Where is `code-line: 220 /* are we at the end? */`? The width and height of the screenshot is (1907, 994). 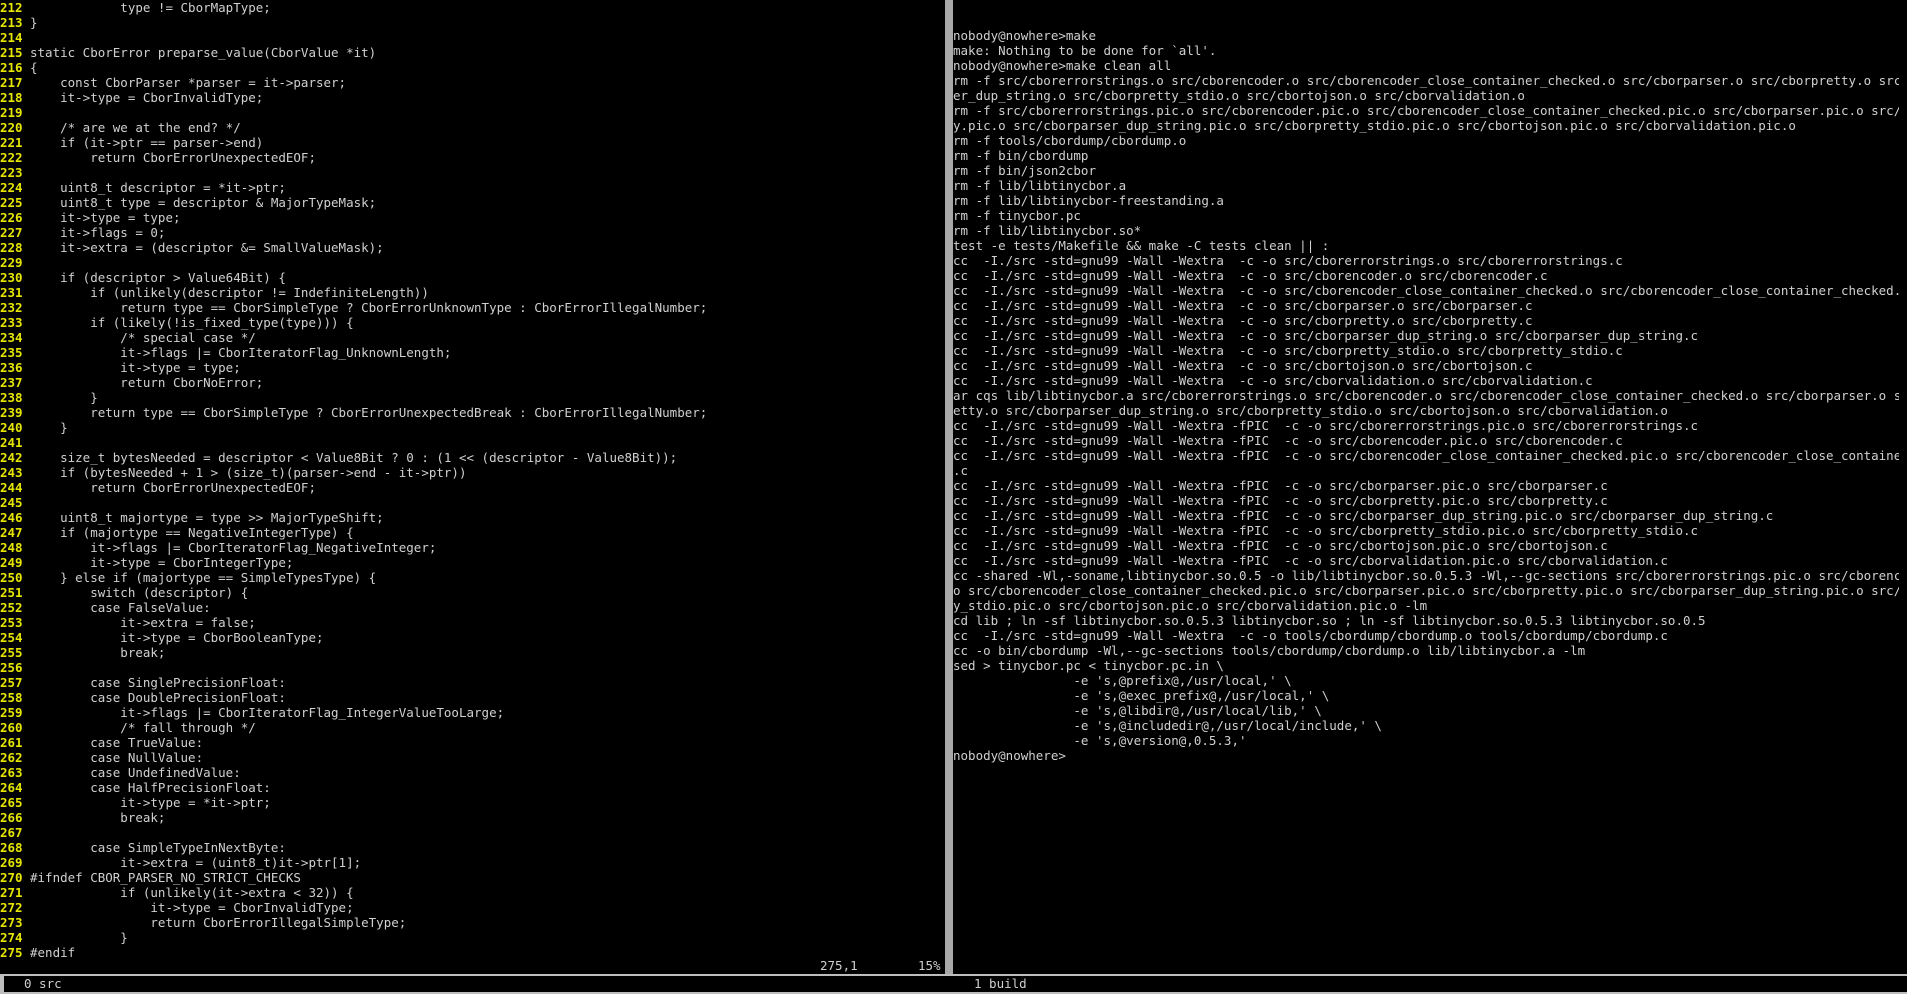 code-line: 220 /* are we at the end? */ is located at coordinates (472, 127).